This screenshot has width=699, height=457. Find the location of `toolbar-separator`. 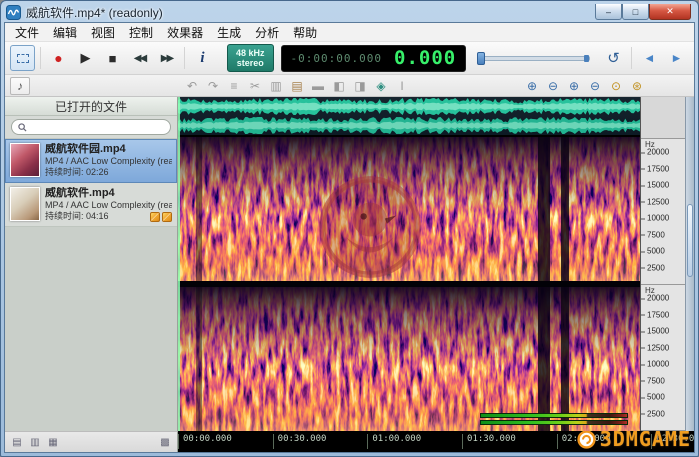

toolbar-separator is located at coordinates (184, 58).